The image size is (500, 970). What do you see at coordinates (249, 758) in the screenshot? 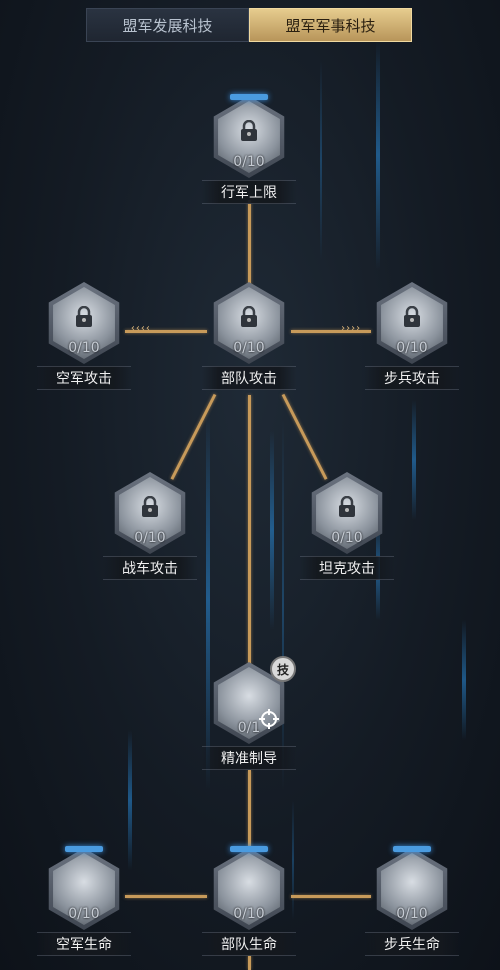
I see `tech-name: 精准制导` at bounding box center [249, 758].